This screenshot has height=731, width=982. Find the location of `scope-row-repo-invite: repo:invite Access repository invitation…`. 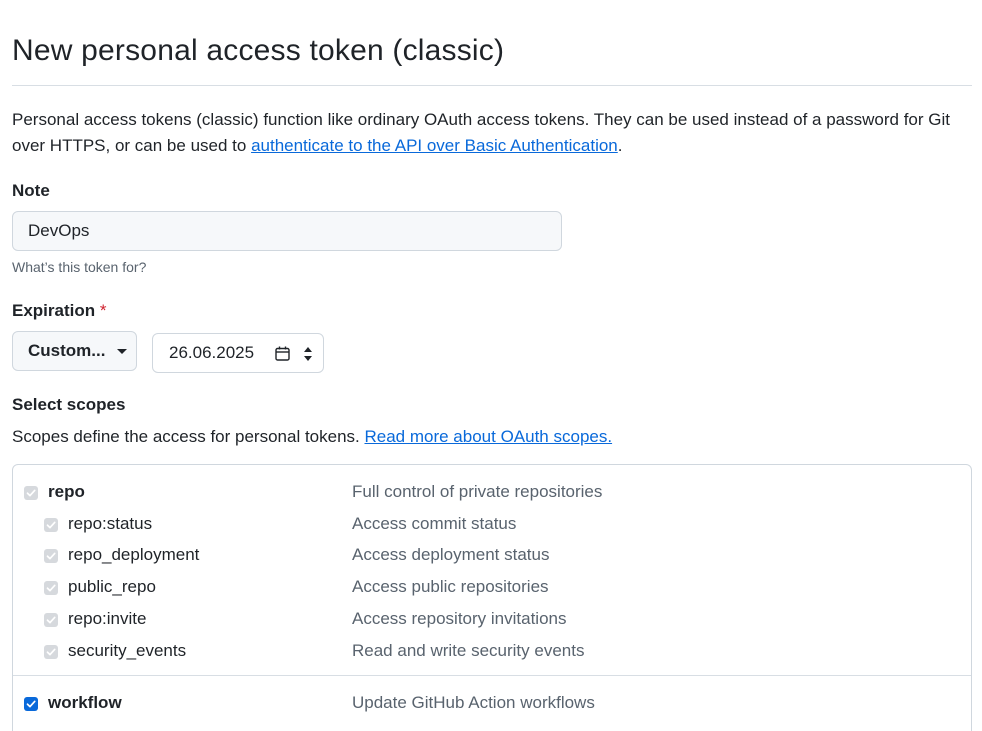

scope-row-repo-invite: repo:invite Access repository invitation… is located at coordinates (492, 620).